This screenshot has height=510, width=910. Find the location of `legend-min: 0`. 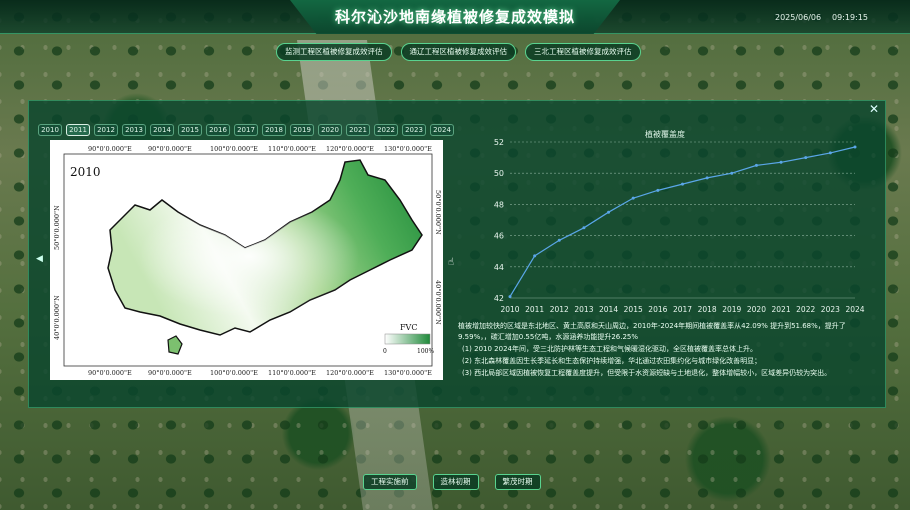

legend-min: 0 is located at coordinates (385, 351).